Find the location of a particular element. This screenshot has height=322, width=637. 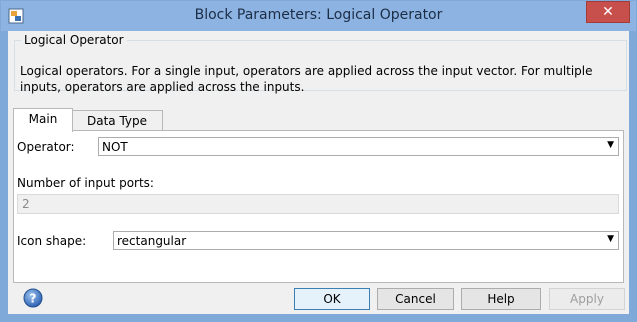

tab-main: Main is located at coordinates (43, 120).